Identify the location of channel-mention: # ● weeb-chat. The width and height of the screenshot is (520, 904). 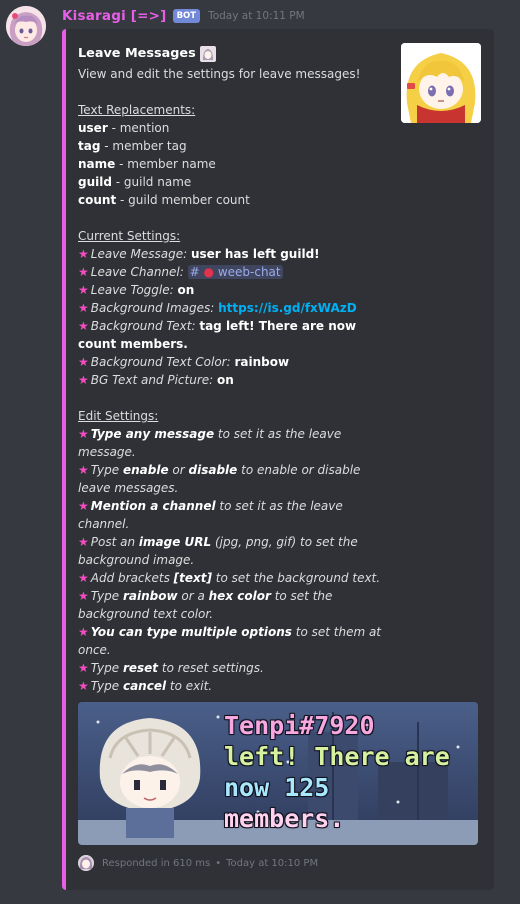
(235, 272).